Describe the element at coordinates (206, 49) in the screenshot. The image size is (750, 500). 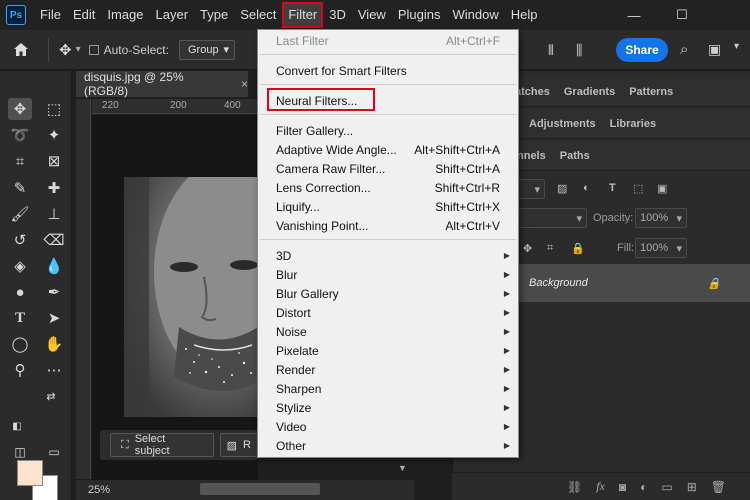
I see `auto-select-dropdown: Group ▾` at that location.